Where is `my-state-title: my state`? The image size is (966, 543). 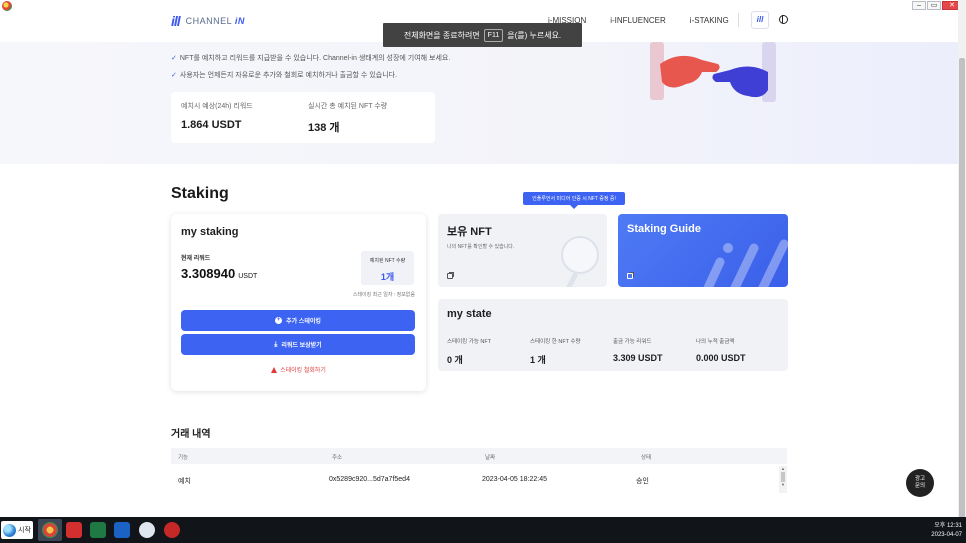 my-state-title: my state is located at coordinates (469, 314).